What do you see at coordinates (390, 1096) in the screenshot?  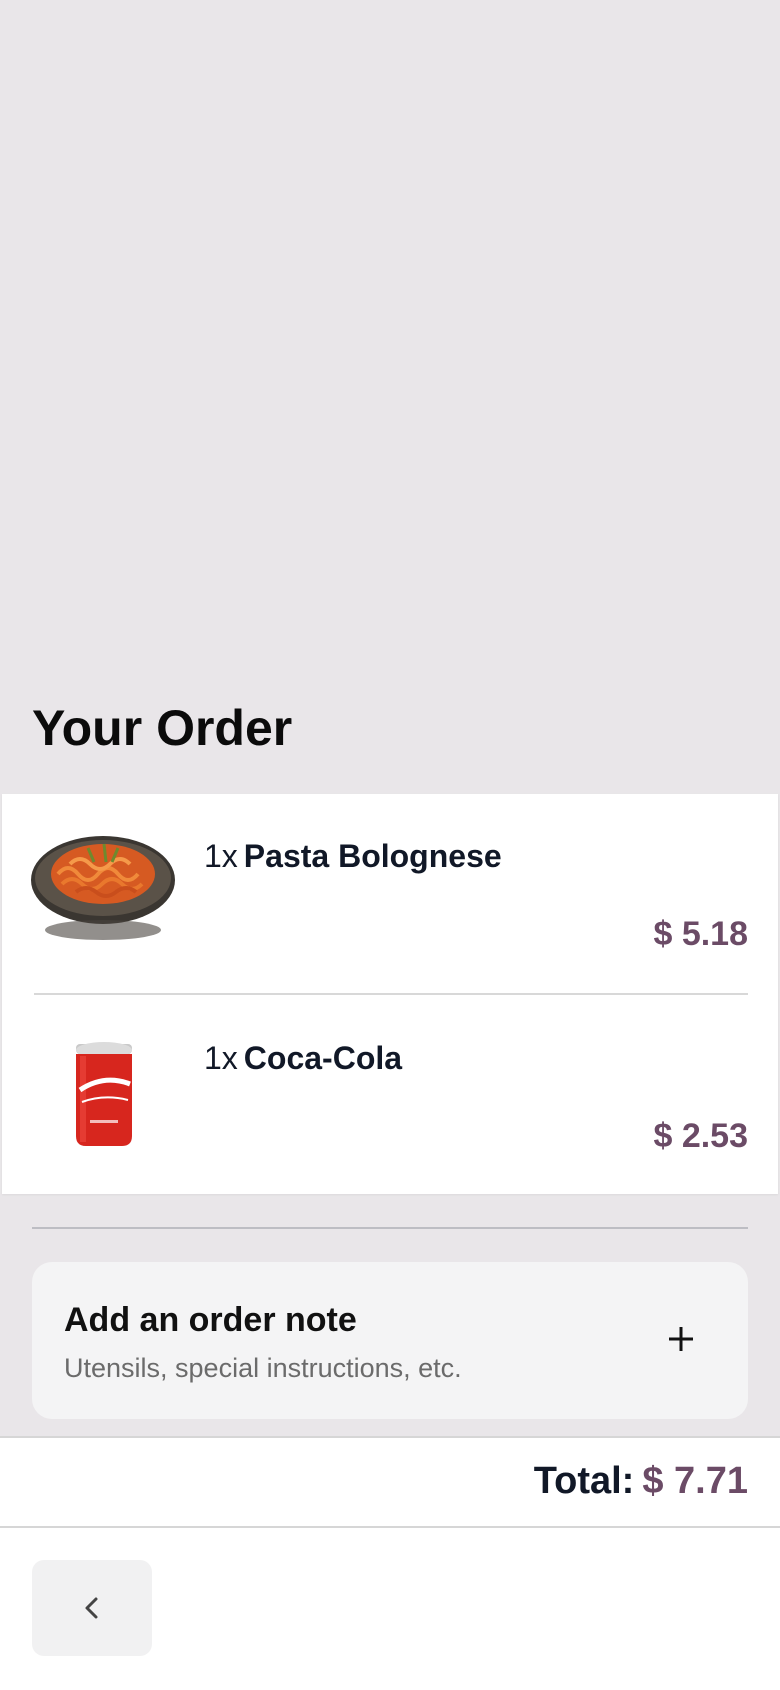 I see `order-item: 1x Coca-Cola $ 2.53` at bounding box center [390, 1096].